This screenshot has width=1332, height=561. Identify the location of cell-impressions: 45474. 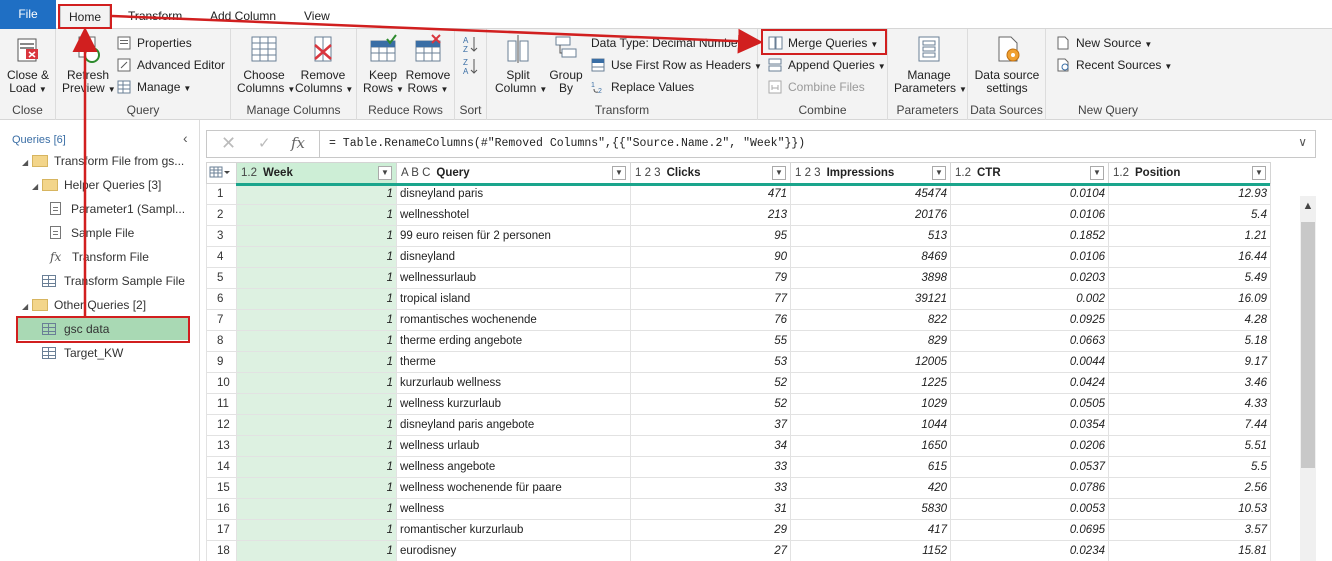
(870, 194).